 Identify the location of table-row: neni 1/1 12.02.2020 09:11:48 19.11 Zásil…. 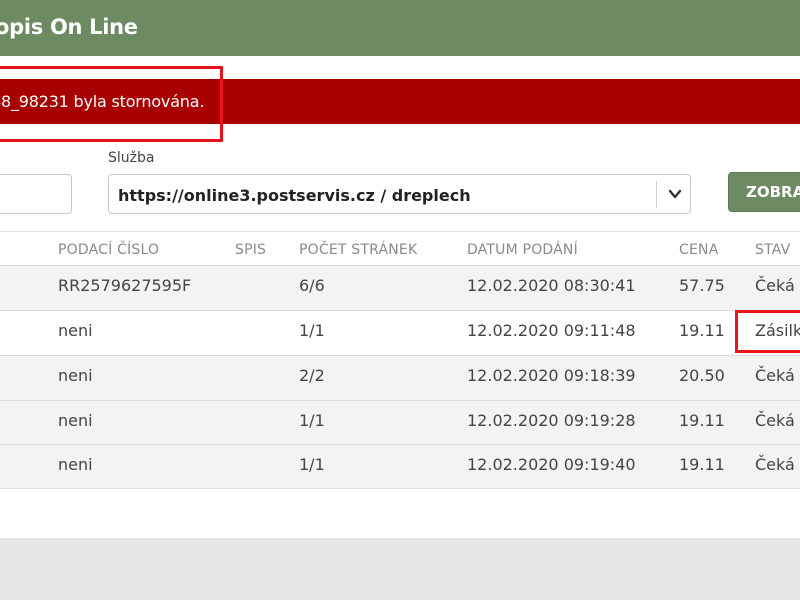
(400, 332).